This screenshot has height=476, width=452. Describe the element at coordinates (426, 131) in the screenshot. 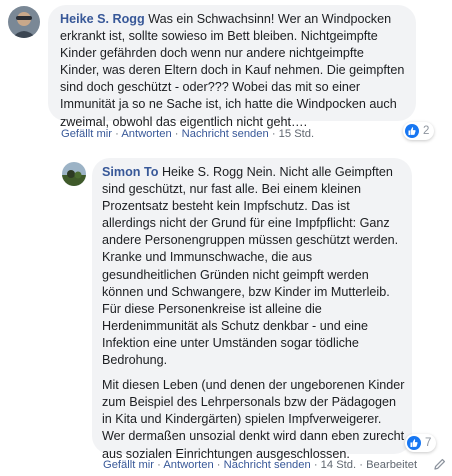

I see `reaction-count: 2` at that location.